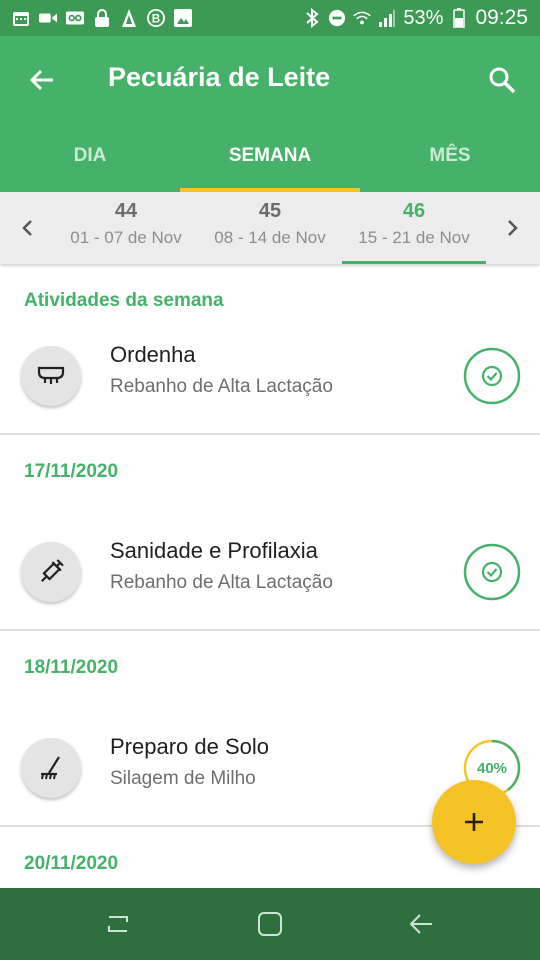 This screenshot has height=960, width=540. I want to click on section-header: Atividades da semana, so click(124, 300).